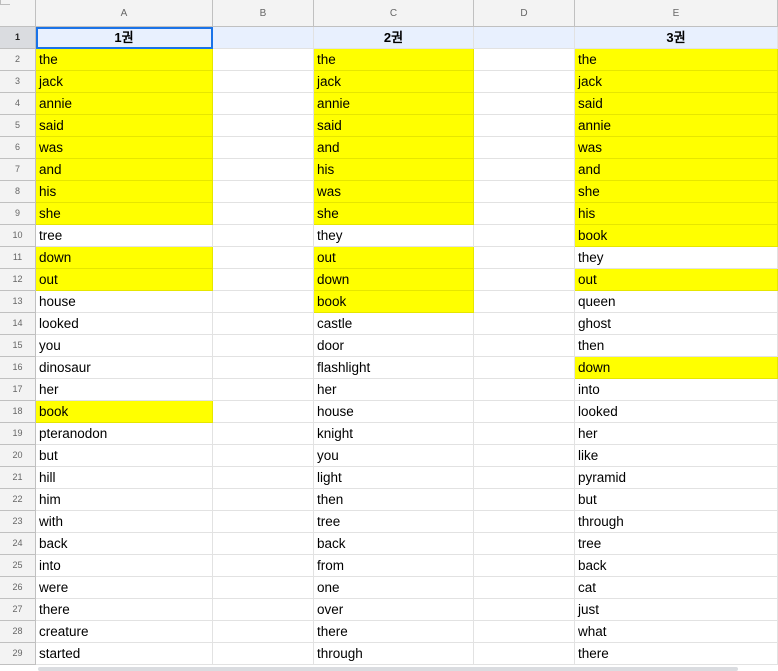 This screenshot has height=671, width=778. I want to click on cell-d29, so click(524, 654).